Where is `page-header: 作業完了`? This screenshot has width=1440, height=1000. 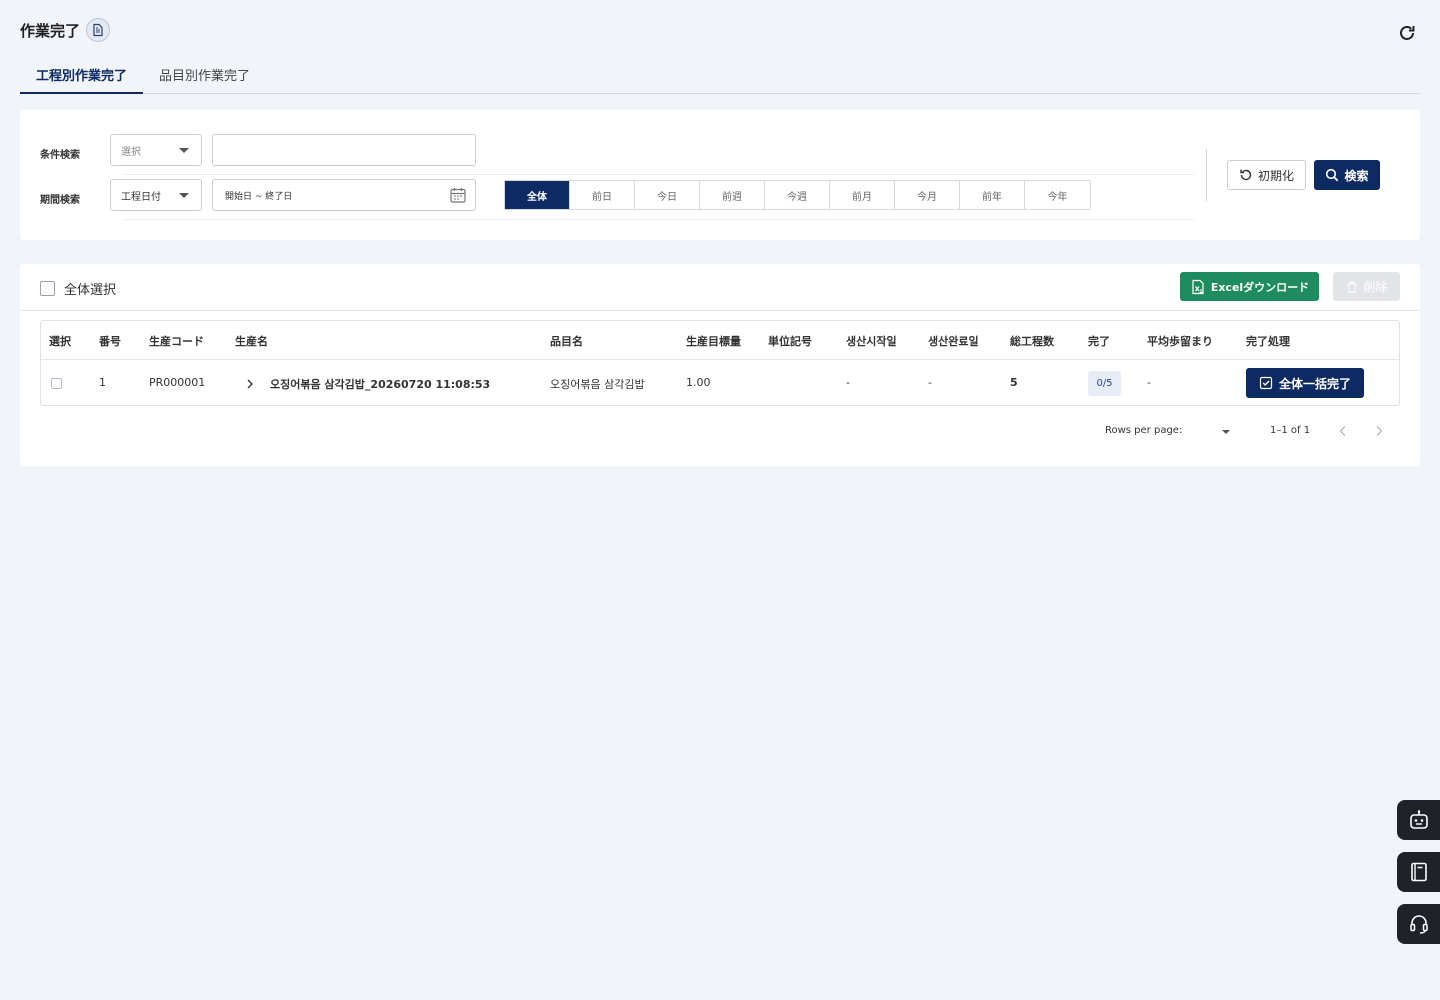
page-header: 作業完了 is located at coordinates (65, 30).